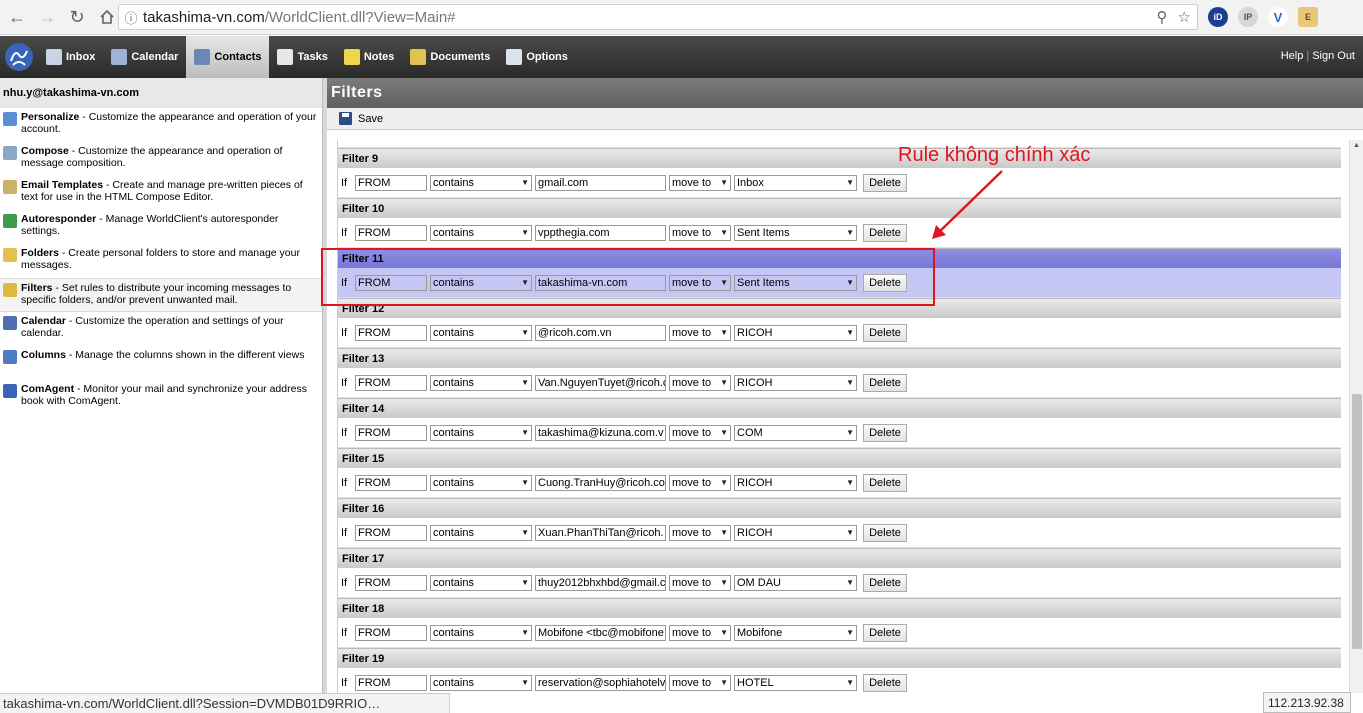  What do you see at coordinates (1356, 145) in the screenshot?
I see `scroll-up-icon: ▲` at bounding box center [1356, 145].